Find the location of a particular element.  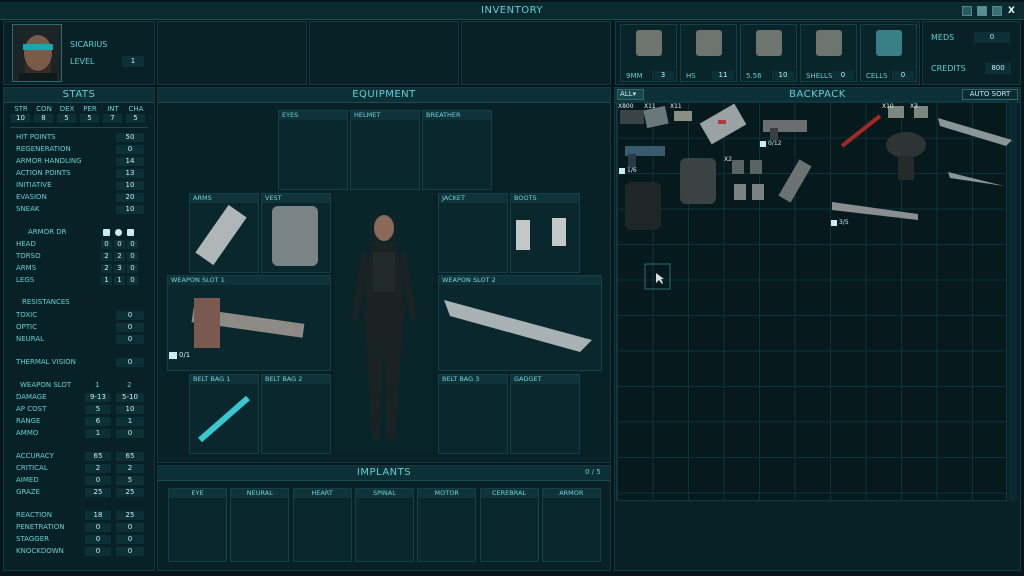

equip-slot-belt2: BELT BAG 2 is located at coordinates (296, 414).